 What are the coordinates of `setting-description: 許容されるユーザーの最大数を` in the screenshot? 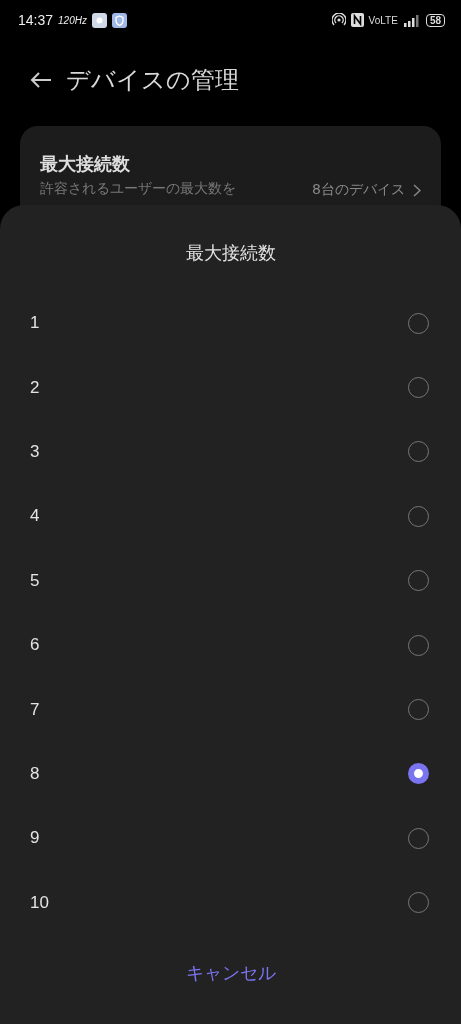 It's located at (138, 189).